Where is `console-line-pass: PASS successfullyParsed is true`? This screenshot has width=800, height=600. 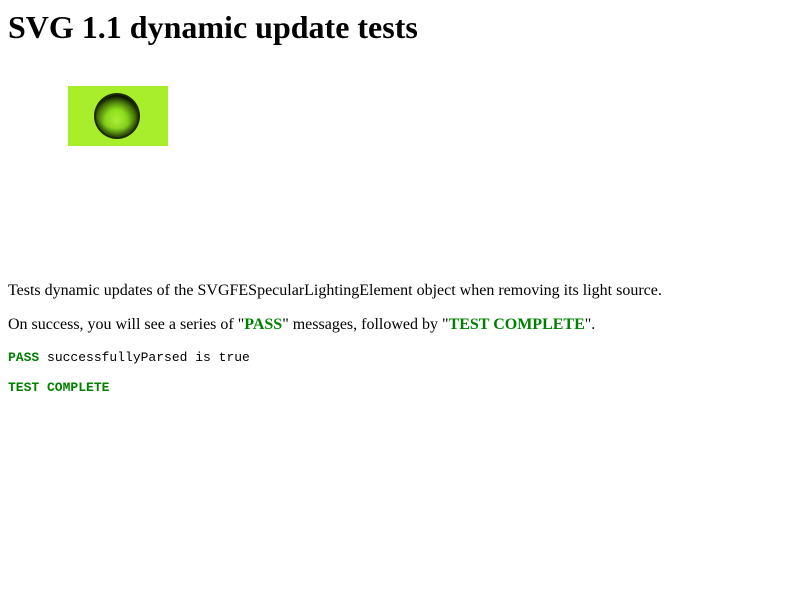
console-line-pass: PASS successfullyParsed is true is located at coordinates (129, 358).